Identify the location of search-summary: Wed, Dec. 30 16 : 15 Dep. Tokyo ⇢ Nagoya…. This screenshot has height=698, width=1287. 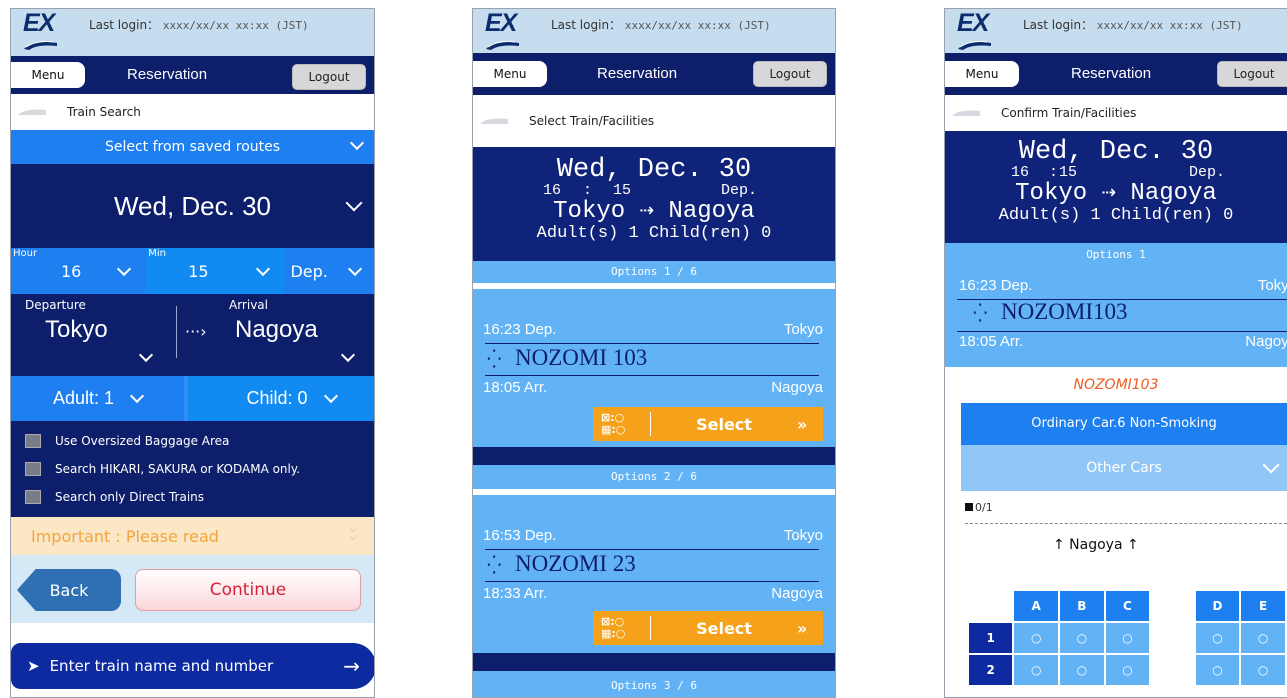
(1116, 187).